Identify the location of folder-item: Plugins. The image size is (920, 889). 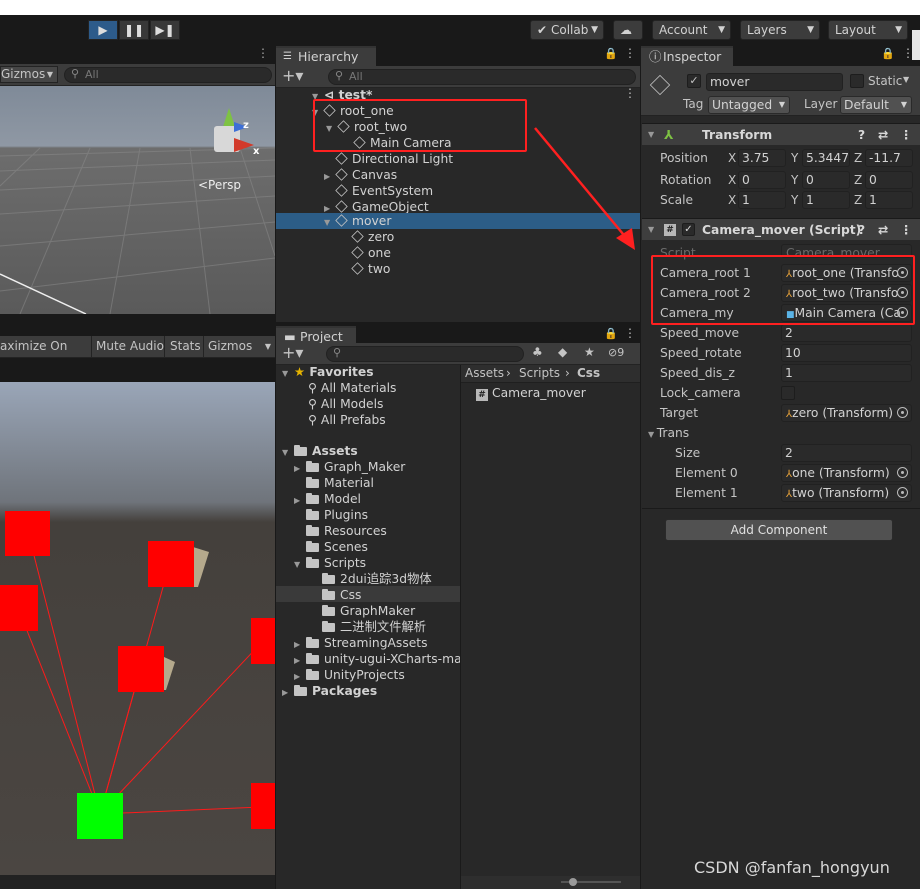
(331, 515).